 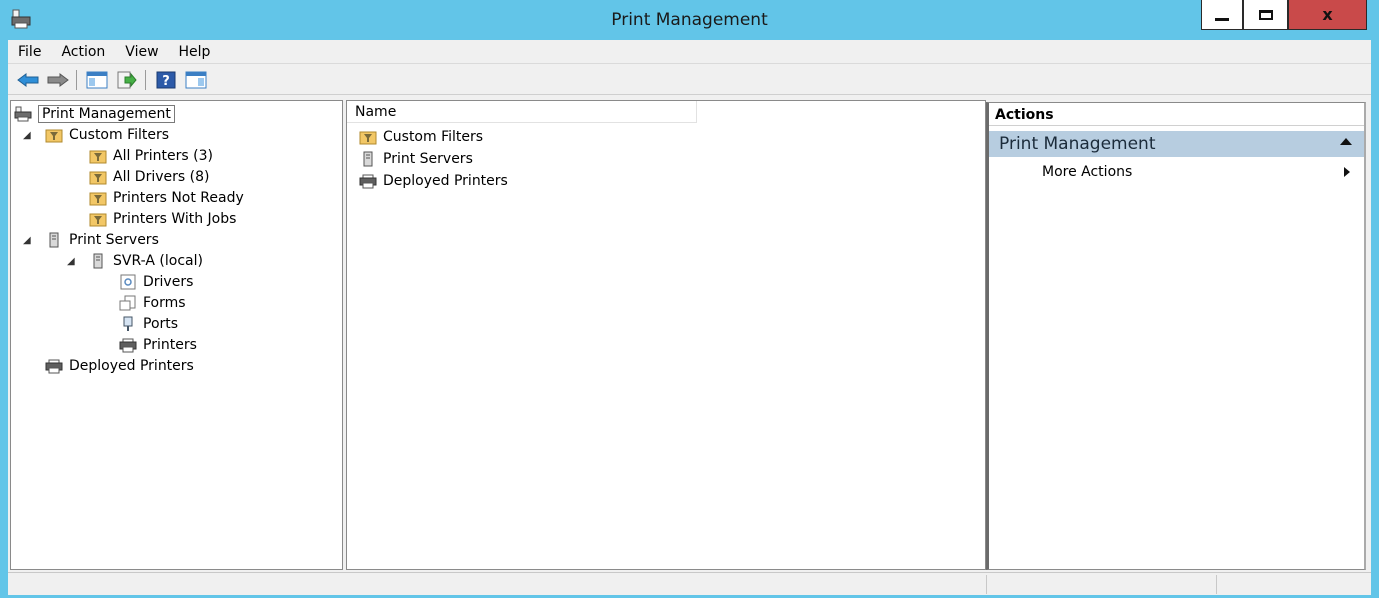 I want to click on tree-item-label: SVR-A (local), so click(x=158, y=261).